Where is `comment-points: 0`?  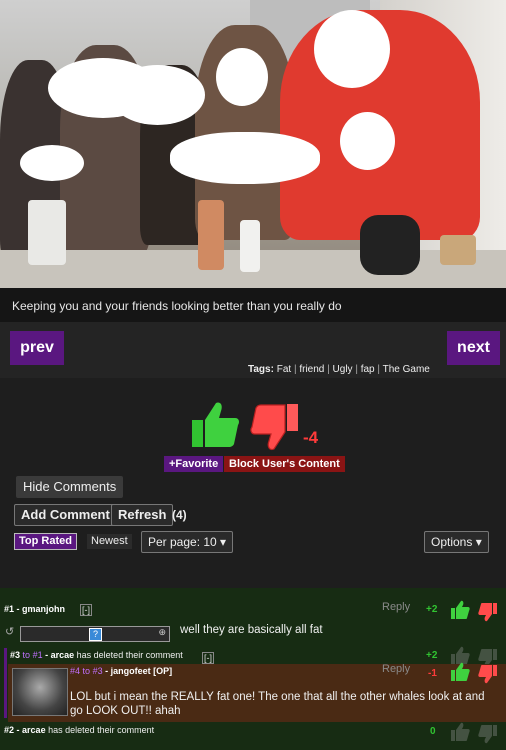 comment-points: 0 is located at coordinates (433, 731).